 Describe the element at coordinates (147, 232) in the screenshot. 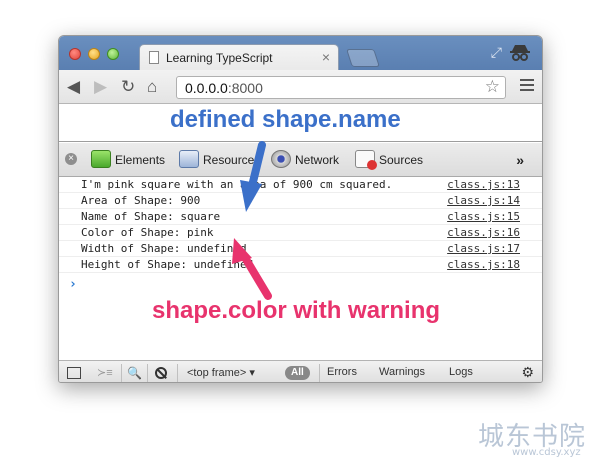

I see `console-message: Color of Shape: pink` at that location.